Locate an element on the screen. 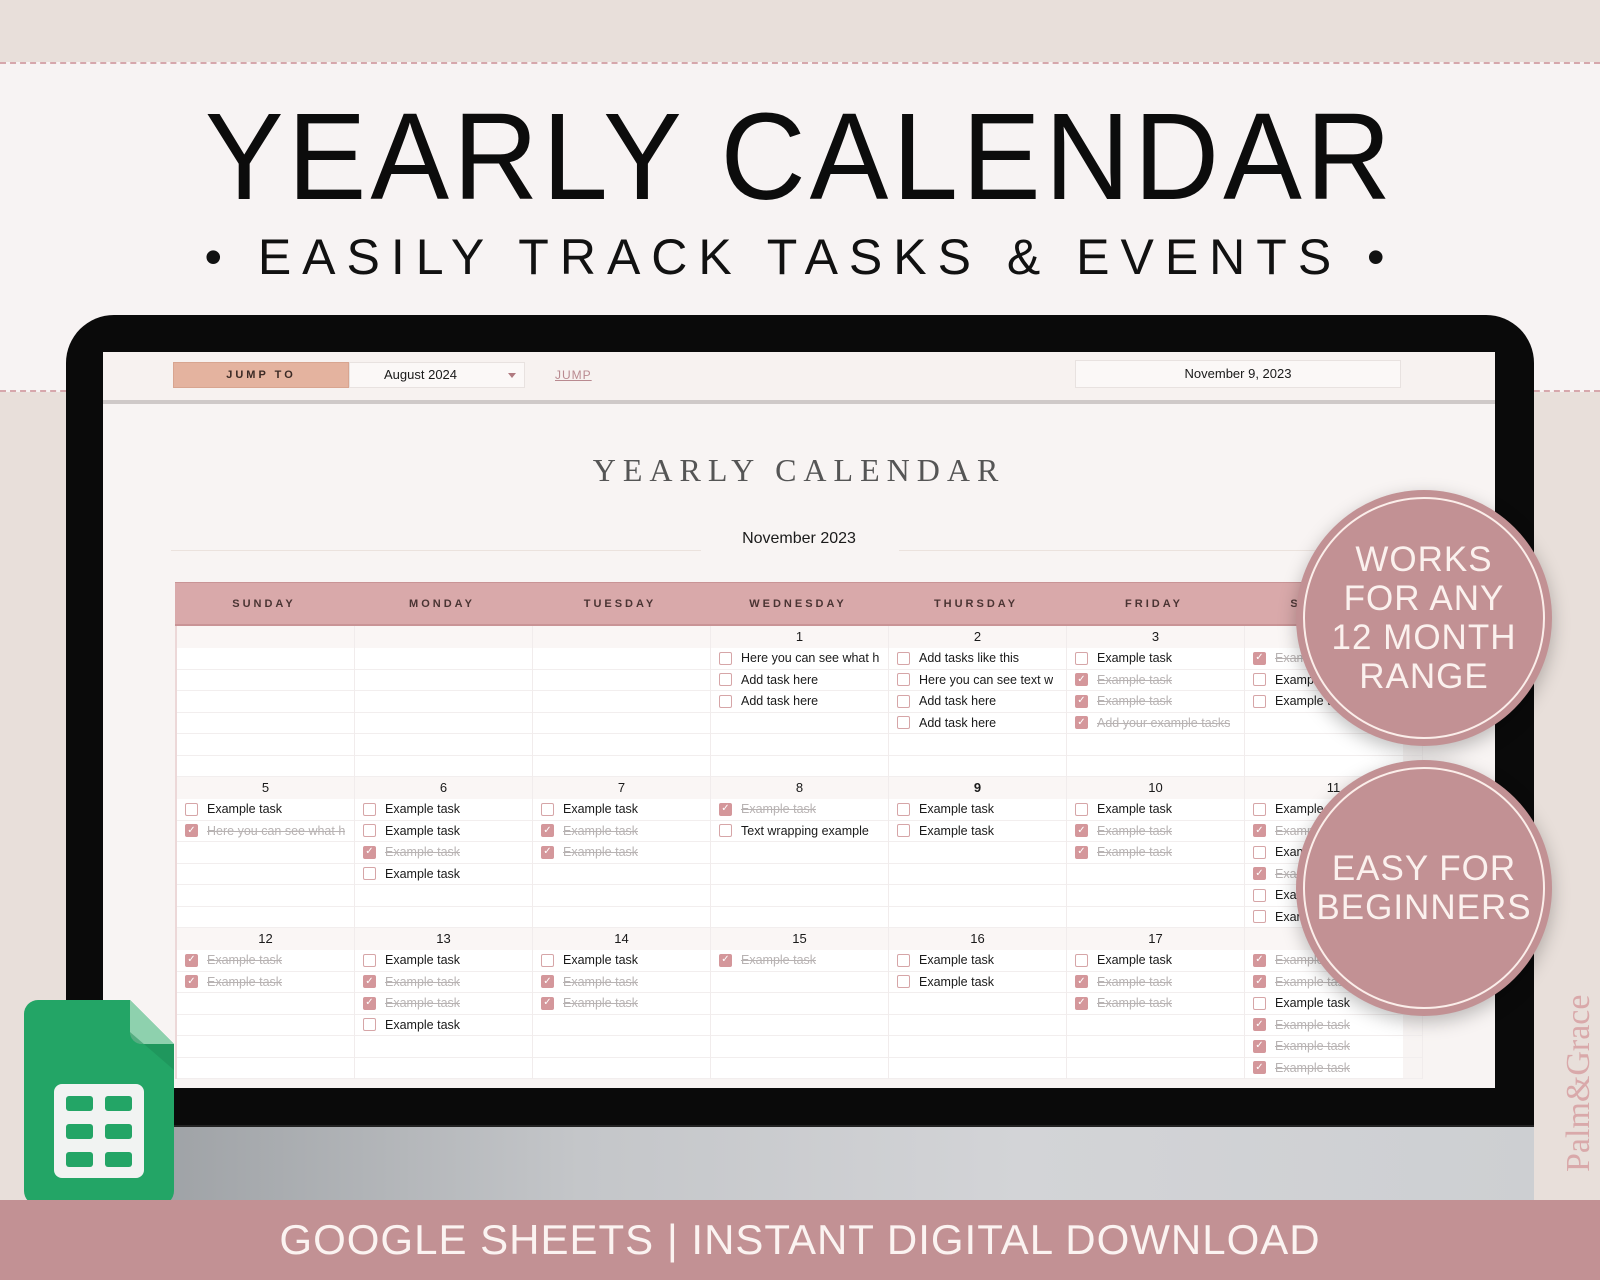 The width and height of the screenshot is (1600, 1280). task-item: ✓ Add your example tasks is located at coordinates (1155, 723).